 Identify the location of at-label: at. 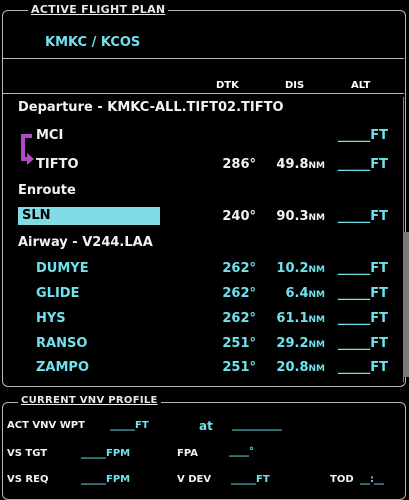
(206, 426).